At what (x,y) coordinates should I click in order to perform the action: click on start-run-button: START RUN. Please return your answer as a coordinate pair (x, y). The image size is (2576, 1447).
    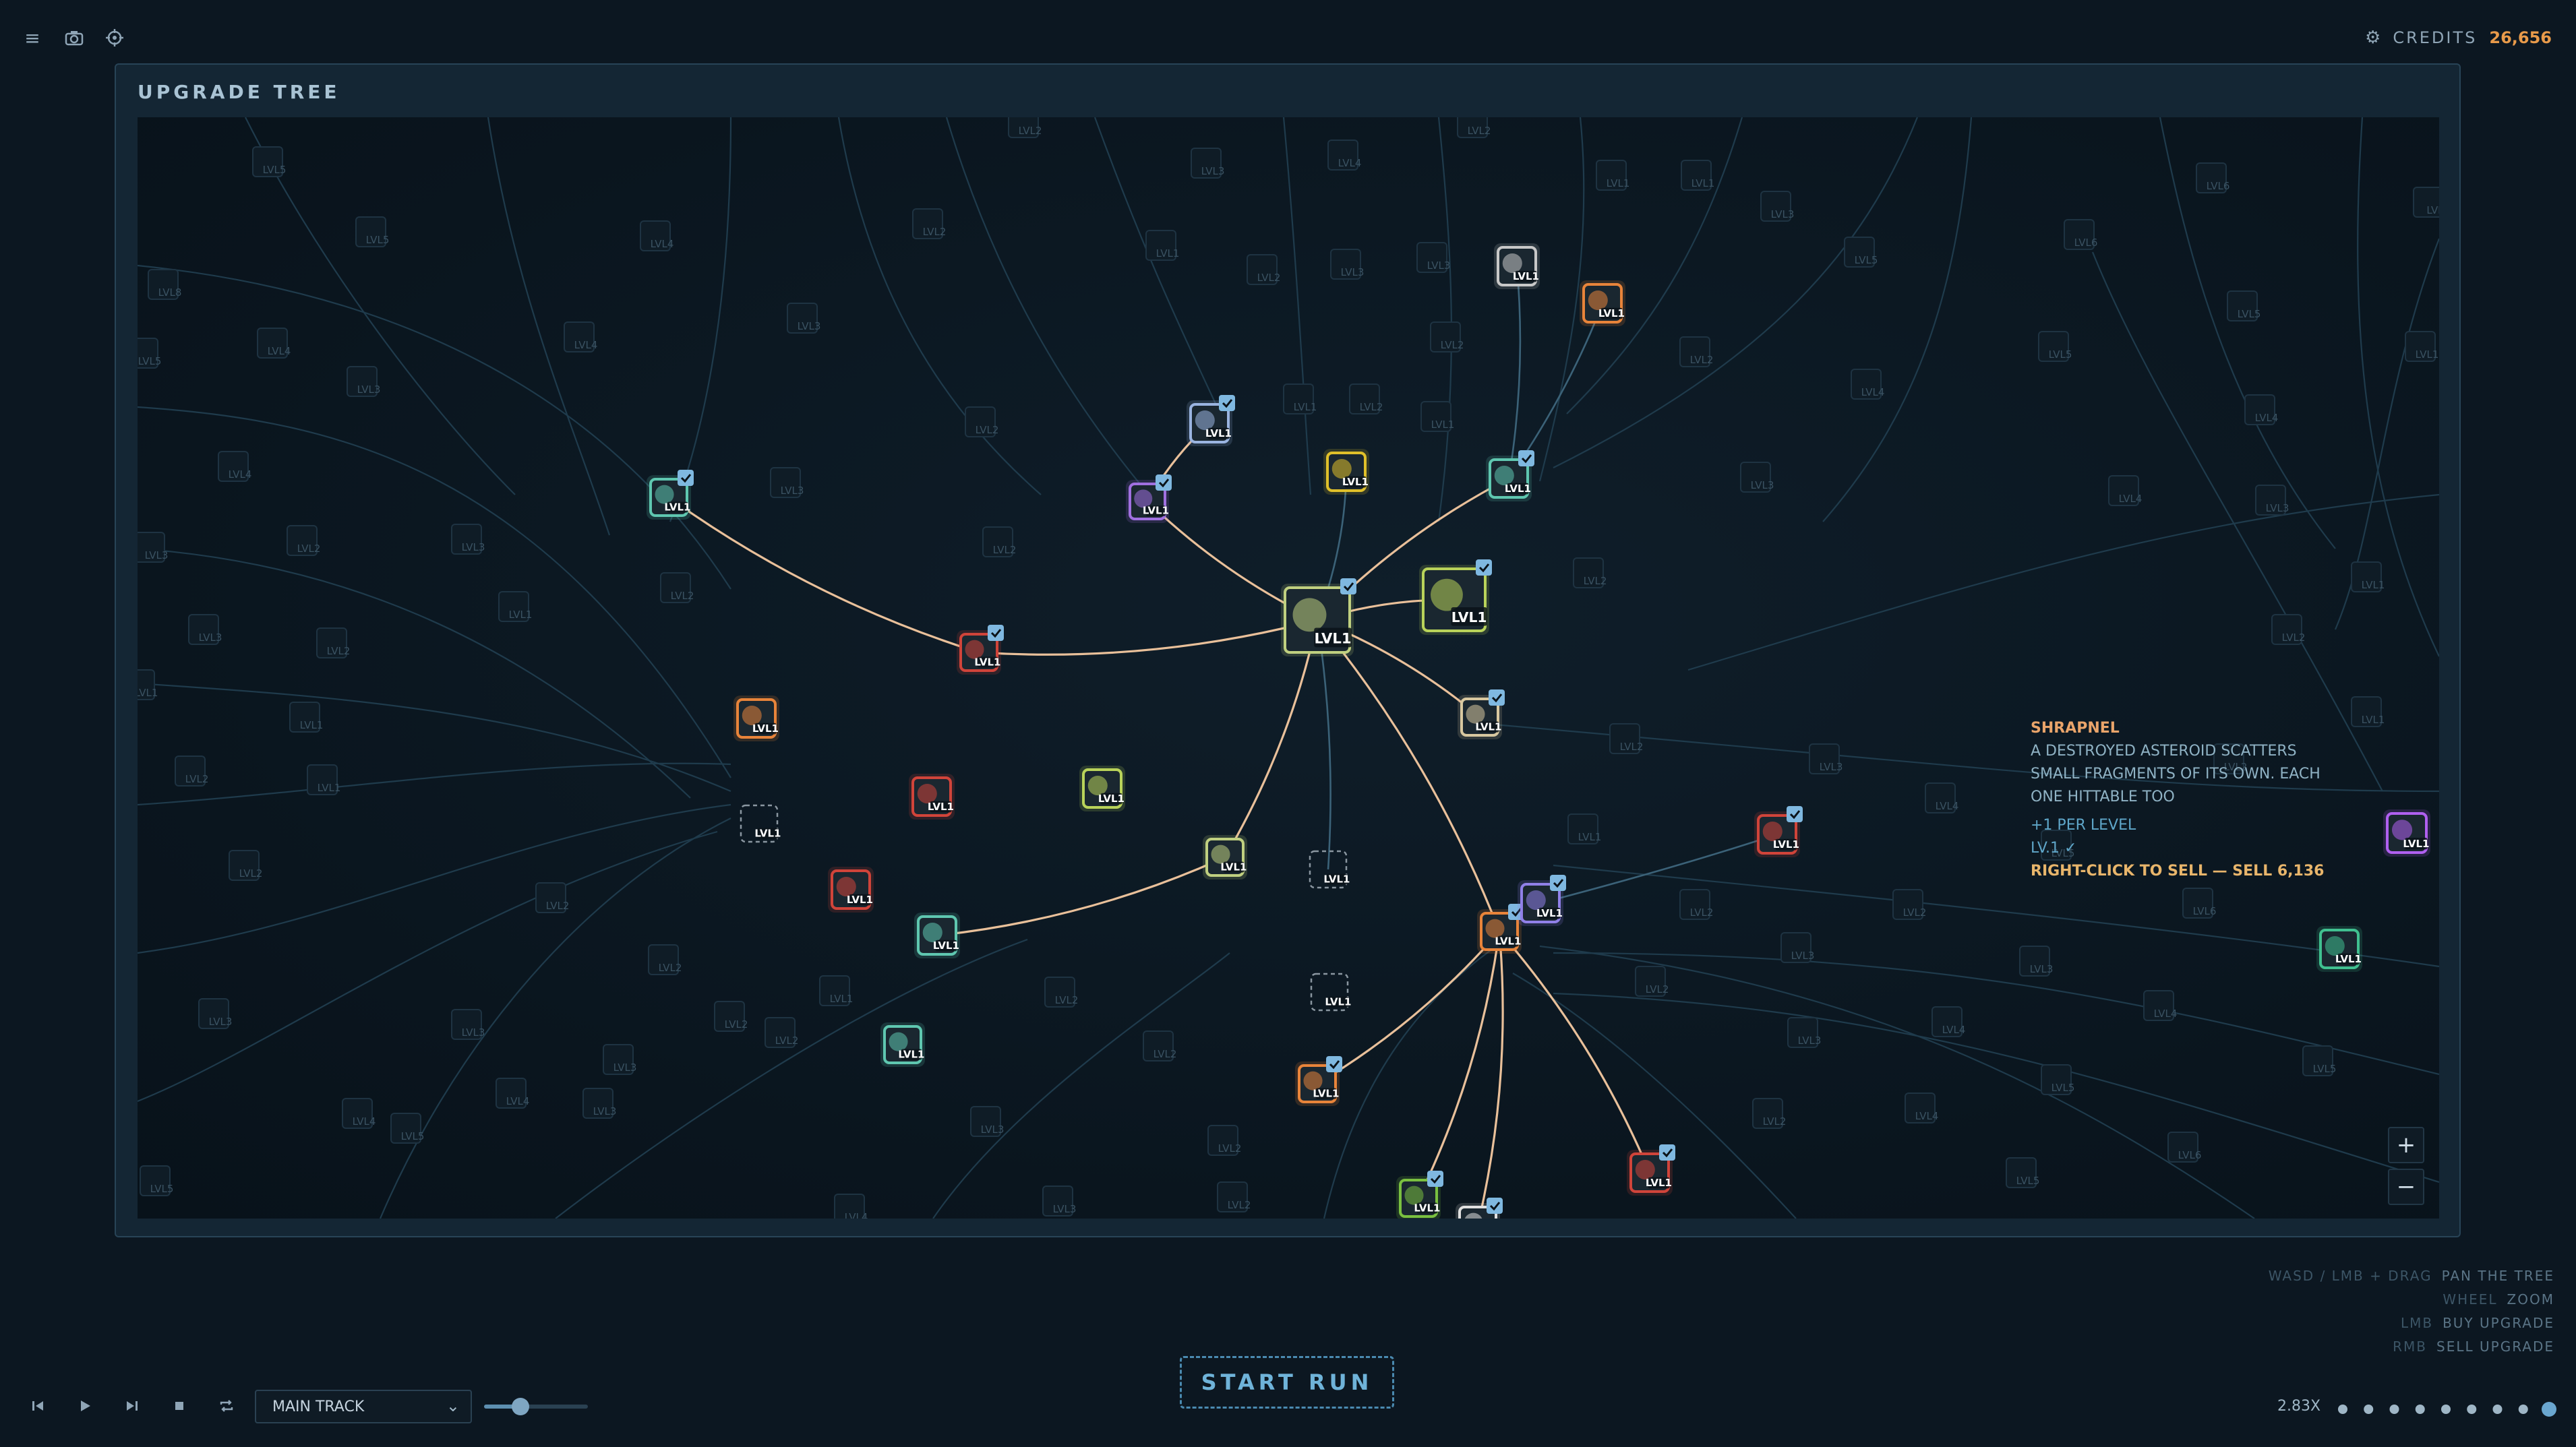
    Looking at the image, I should click on (1287, 1383).